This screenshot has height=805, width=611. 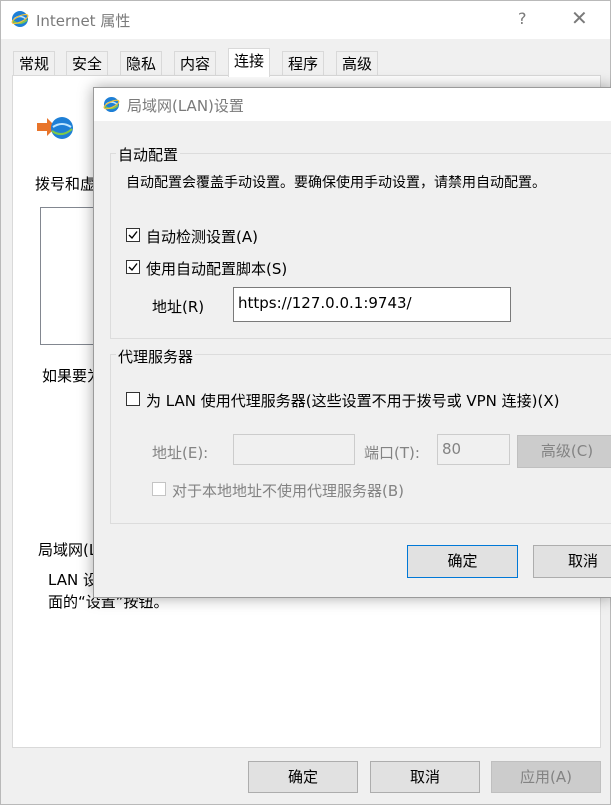 I want to click on use-proxy-checkbox, so click(x=133, y=399).